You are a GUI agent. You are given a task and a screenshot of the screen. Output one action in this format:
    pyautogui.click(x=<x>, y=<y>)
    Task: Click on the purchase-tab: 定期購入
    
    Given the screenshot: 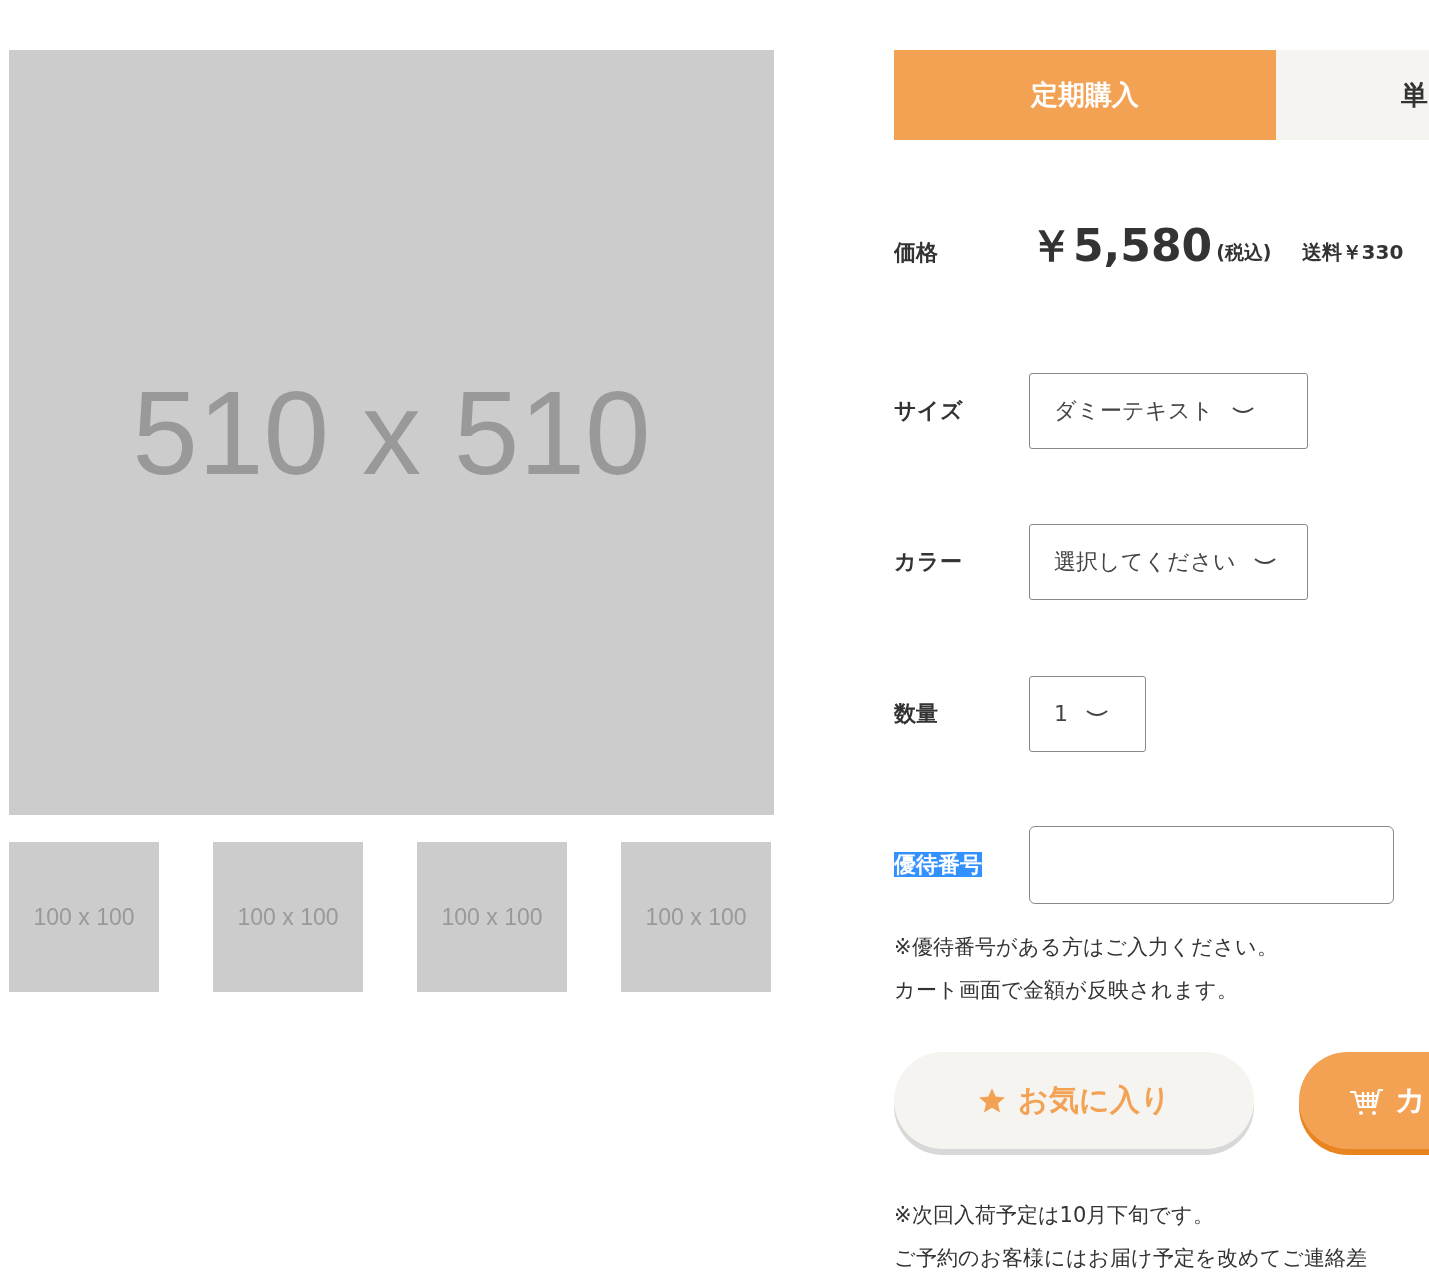 What is the action you would take?
    pyautogui.click(x=1085, y=95)
    